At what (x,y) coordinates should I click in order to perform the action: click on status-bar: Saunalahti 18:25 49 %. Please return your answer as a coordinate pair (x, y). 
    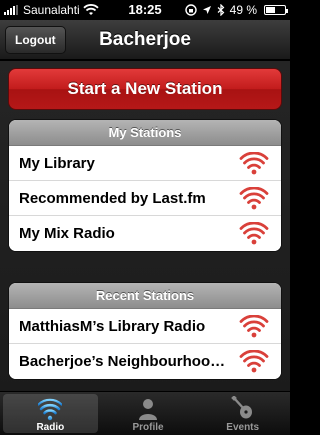
    Looking at the image, I should click on (145, 10).